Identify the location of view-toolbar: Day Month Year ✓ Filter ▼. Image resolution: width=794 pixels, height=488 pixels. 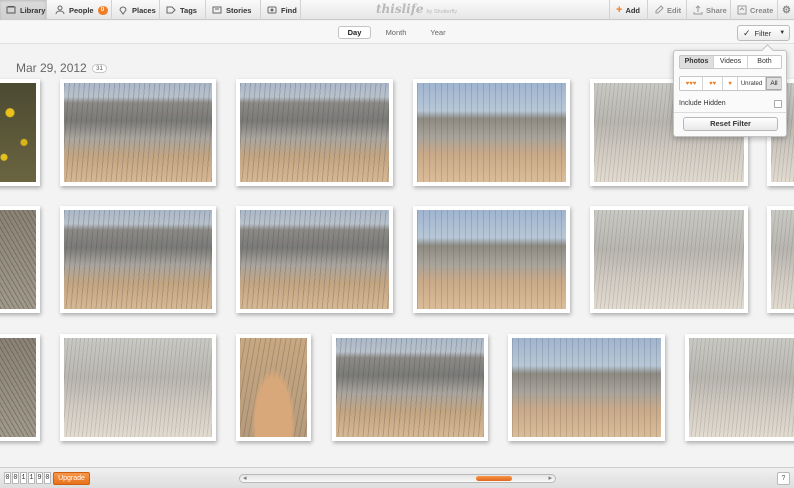
(397, 32).